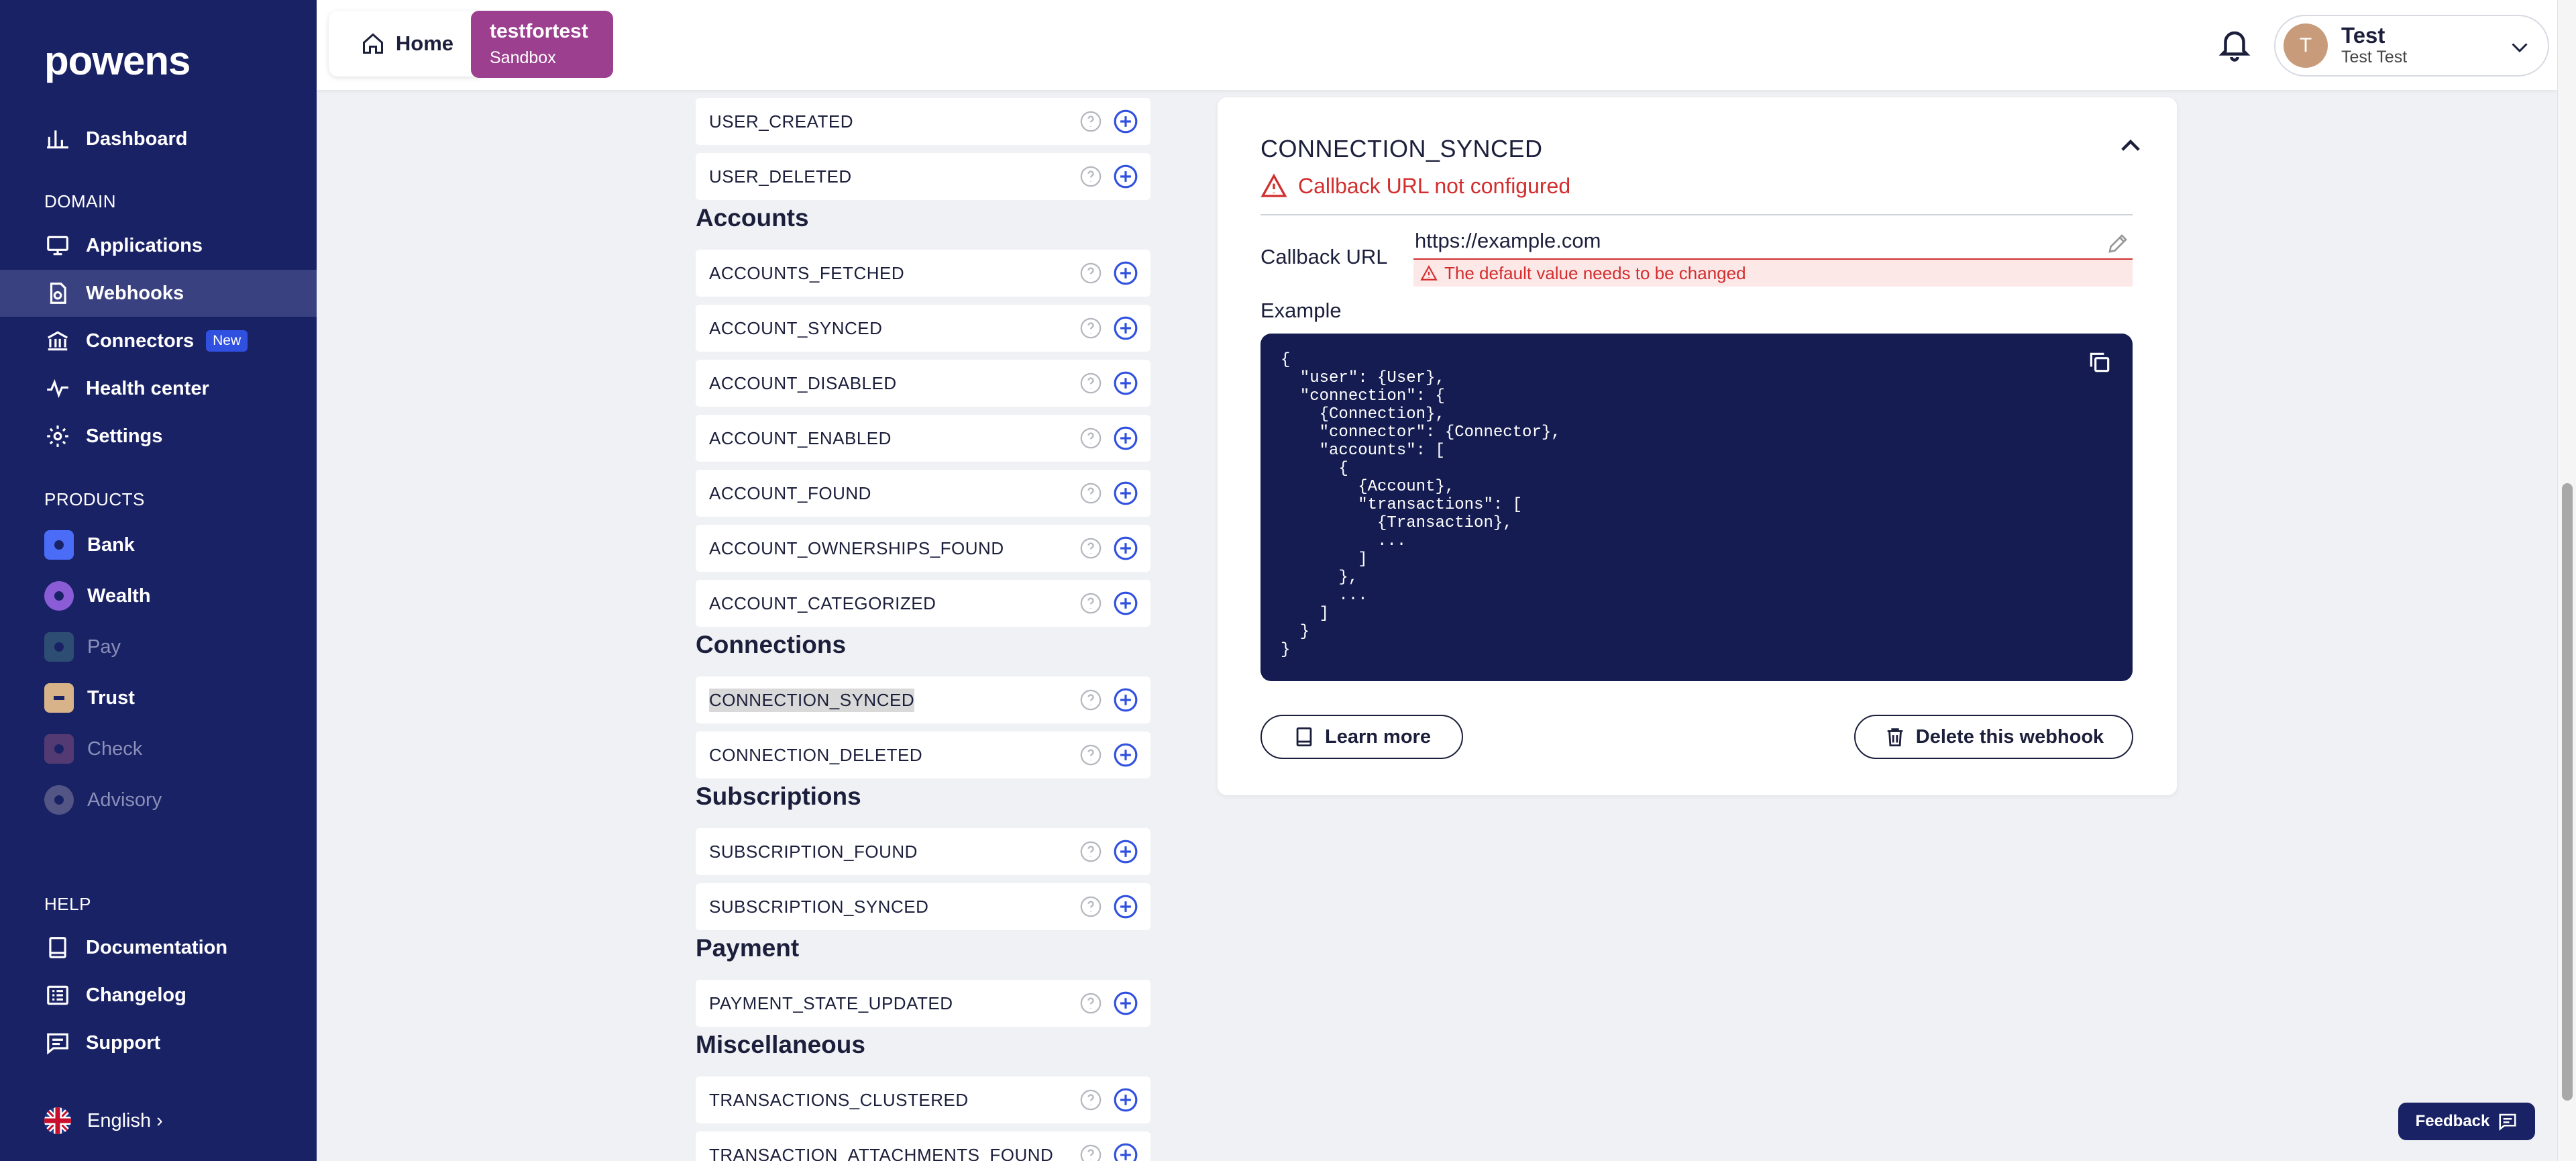 Image resolution: width=2576 pixels, height=1161 pixels. I want to click on chevron-up-icon, so click(2130, 146).